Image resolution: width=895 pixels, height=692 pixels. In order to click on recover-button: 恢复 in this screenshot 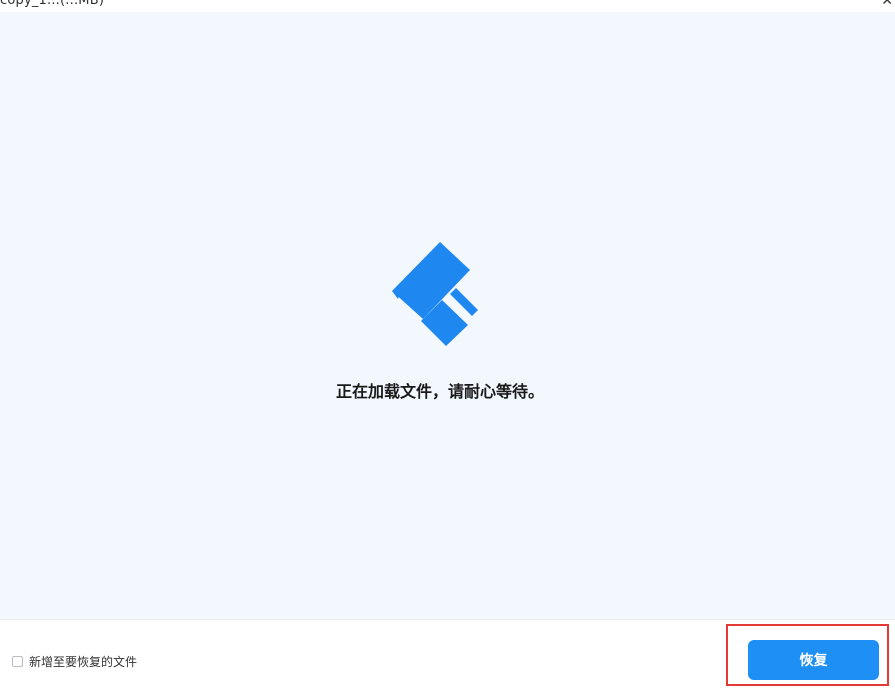, I will do `click(813, 660)`.